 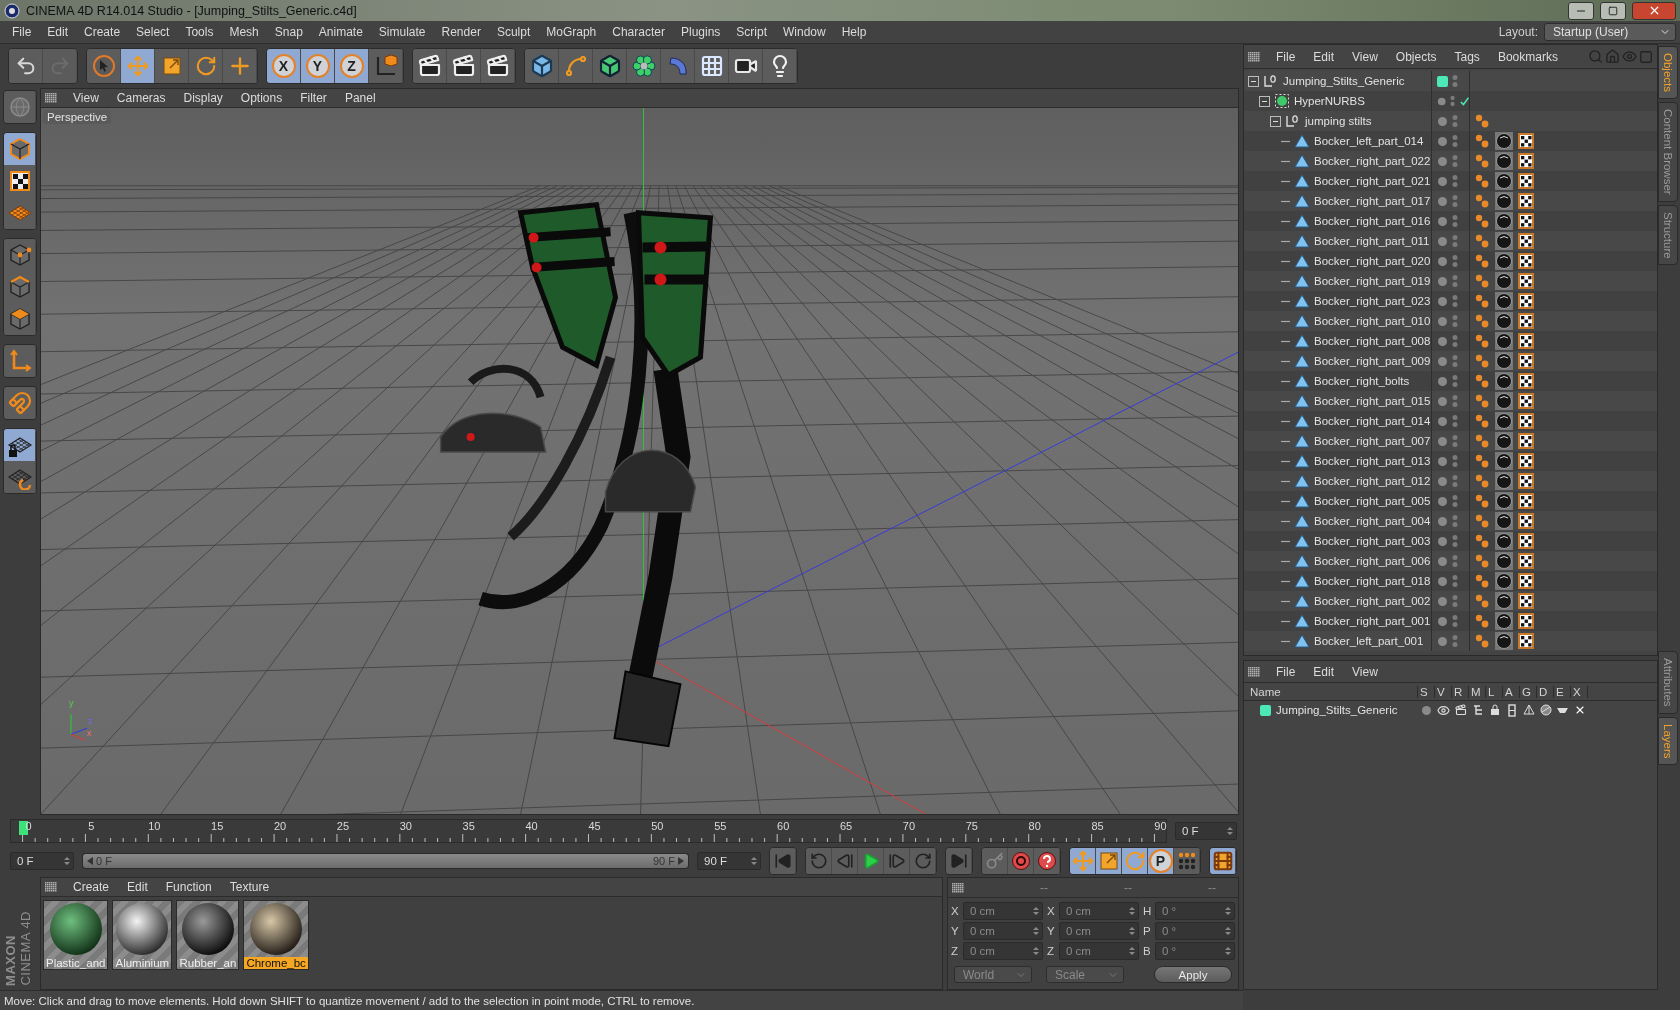 I want to click on menu-item: Tools, so click(x=199, y=32).